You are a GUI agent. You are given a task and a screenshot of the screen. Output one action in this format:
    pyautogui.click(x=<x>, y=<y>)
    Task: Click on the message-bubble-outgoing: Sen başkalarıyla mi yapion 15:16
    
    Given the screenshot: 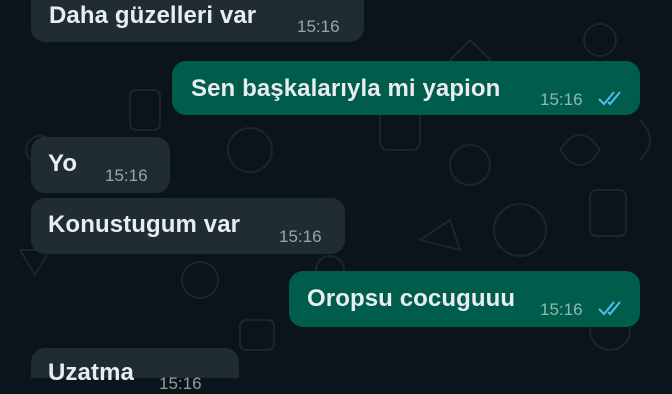 What is the action you would take?
    pyautogui.click(x=406, y=88)
    